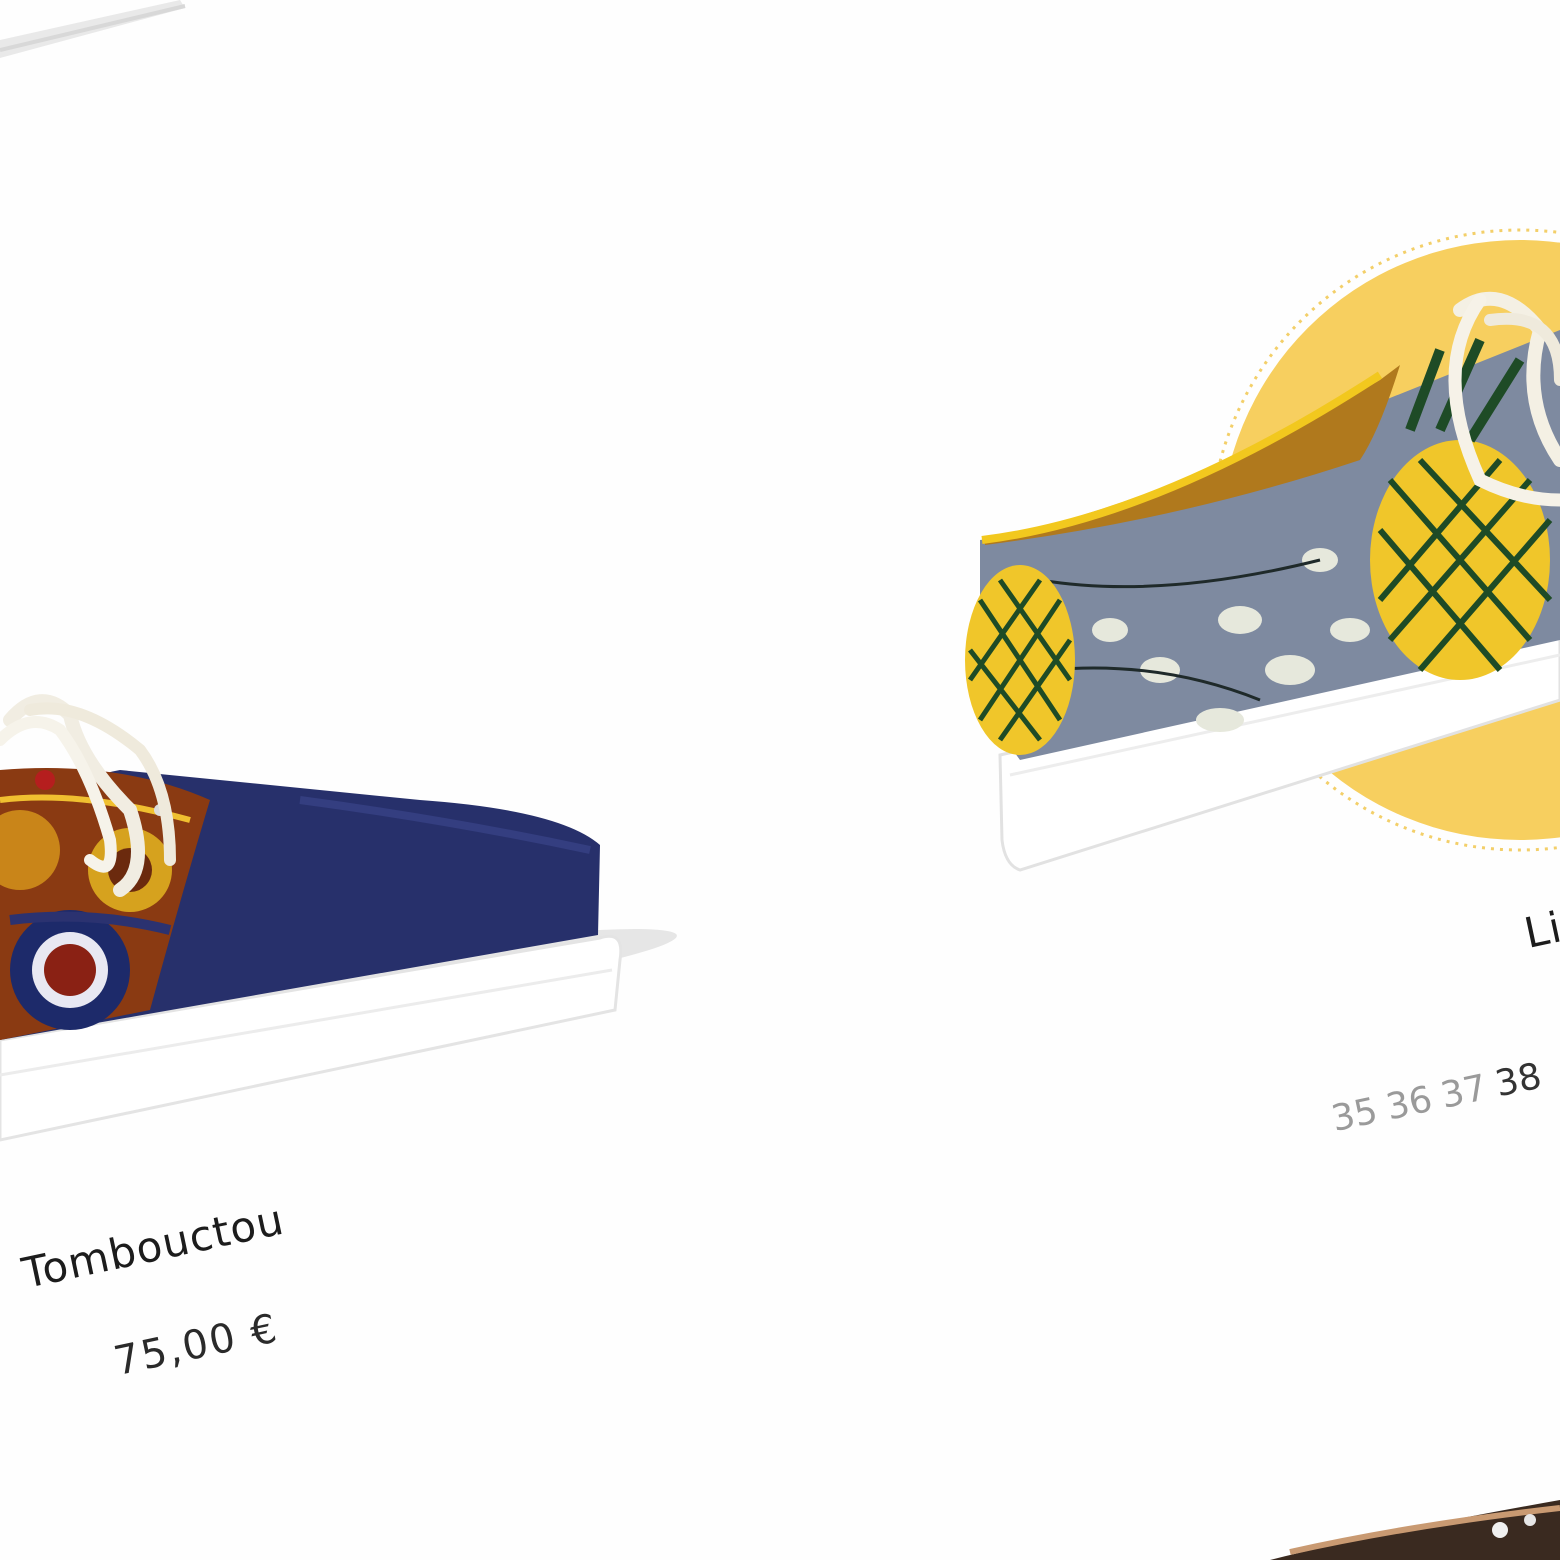 The width and height of the screenshot is (1560, 1560). Describe the element at coordinates (1415, 1525) in the screenshot. I see `partial-shoe-image-bottom` at that location.